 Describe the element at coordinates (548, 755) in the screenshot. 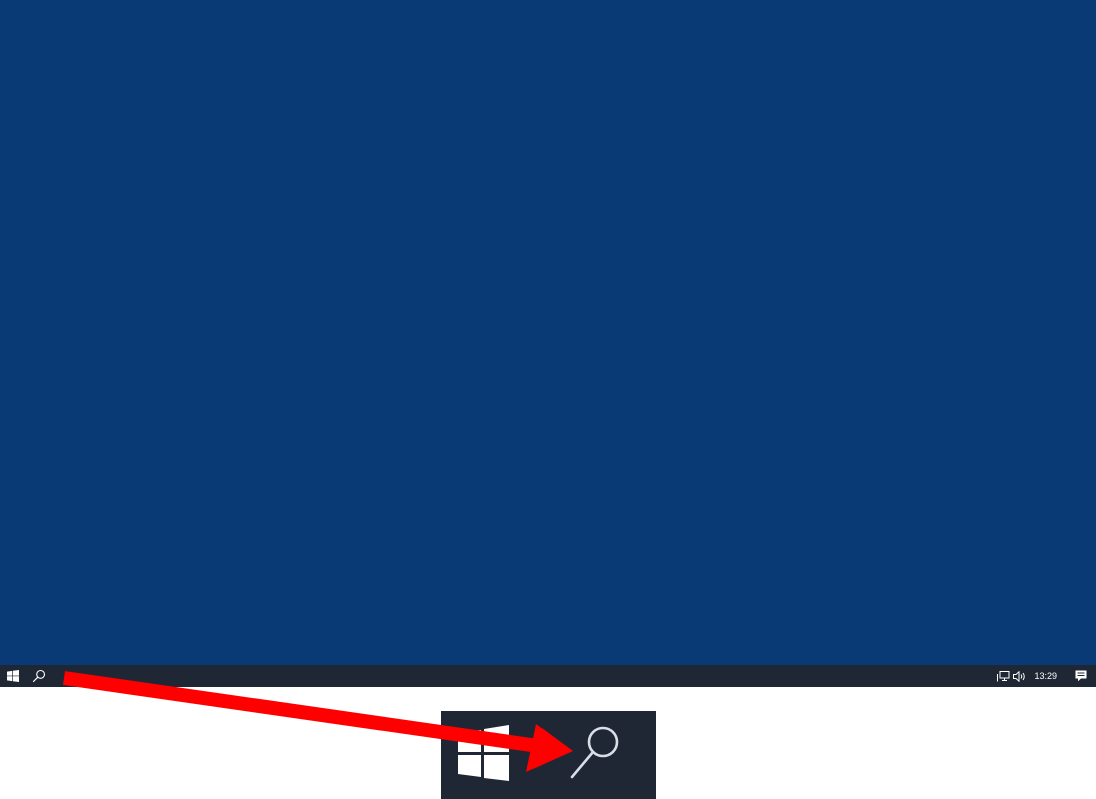

I see `zoomed-taskbar-callout` at that location.